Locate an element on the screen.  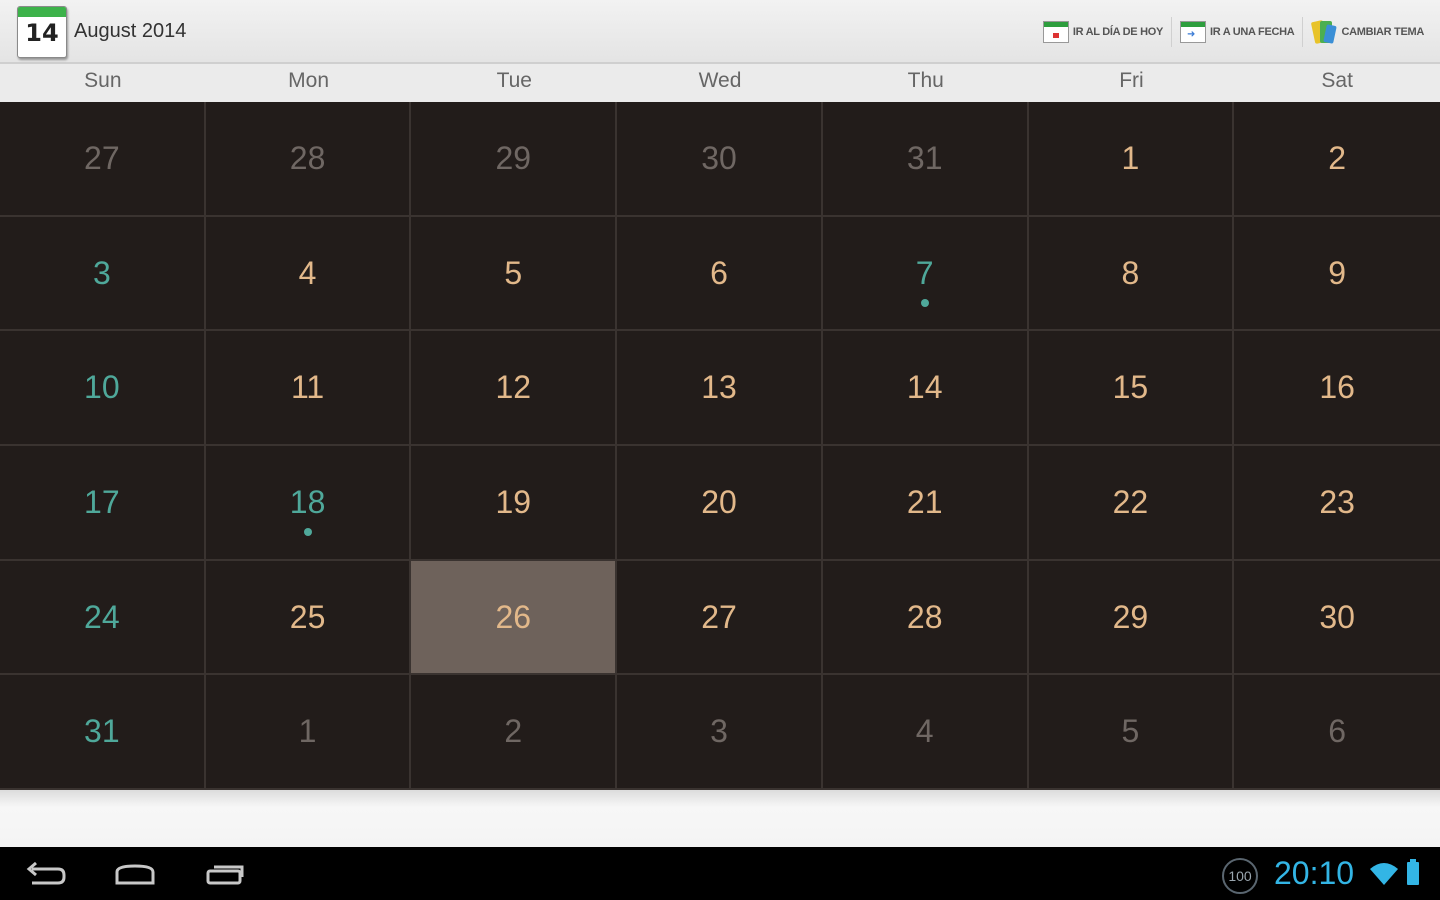
day-number: 31 is located at coordinates (102, 731).